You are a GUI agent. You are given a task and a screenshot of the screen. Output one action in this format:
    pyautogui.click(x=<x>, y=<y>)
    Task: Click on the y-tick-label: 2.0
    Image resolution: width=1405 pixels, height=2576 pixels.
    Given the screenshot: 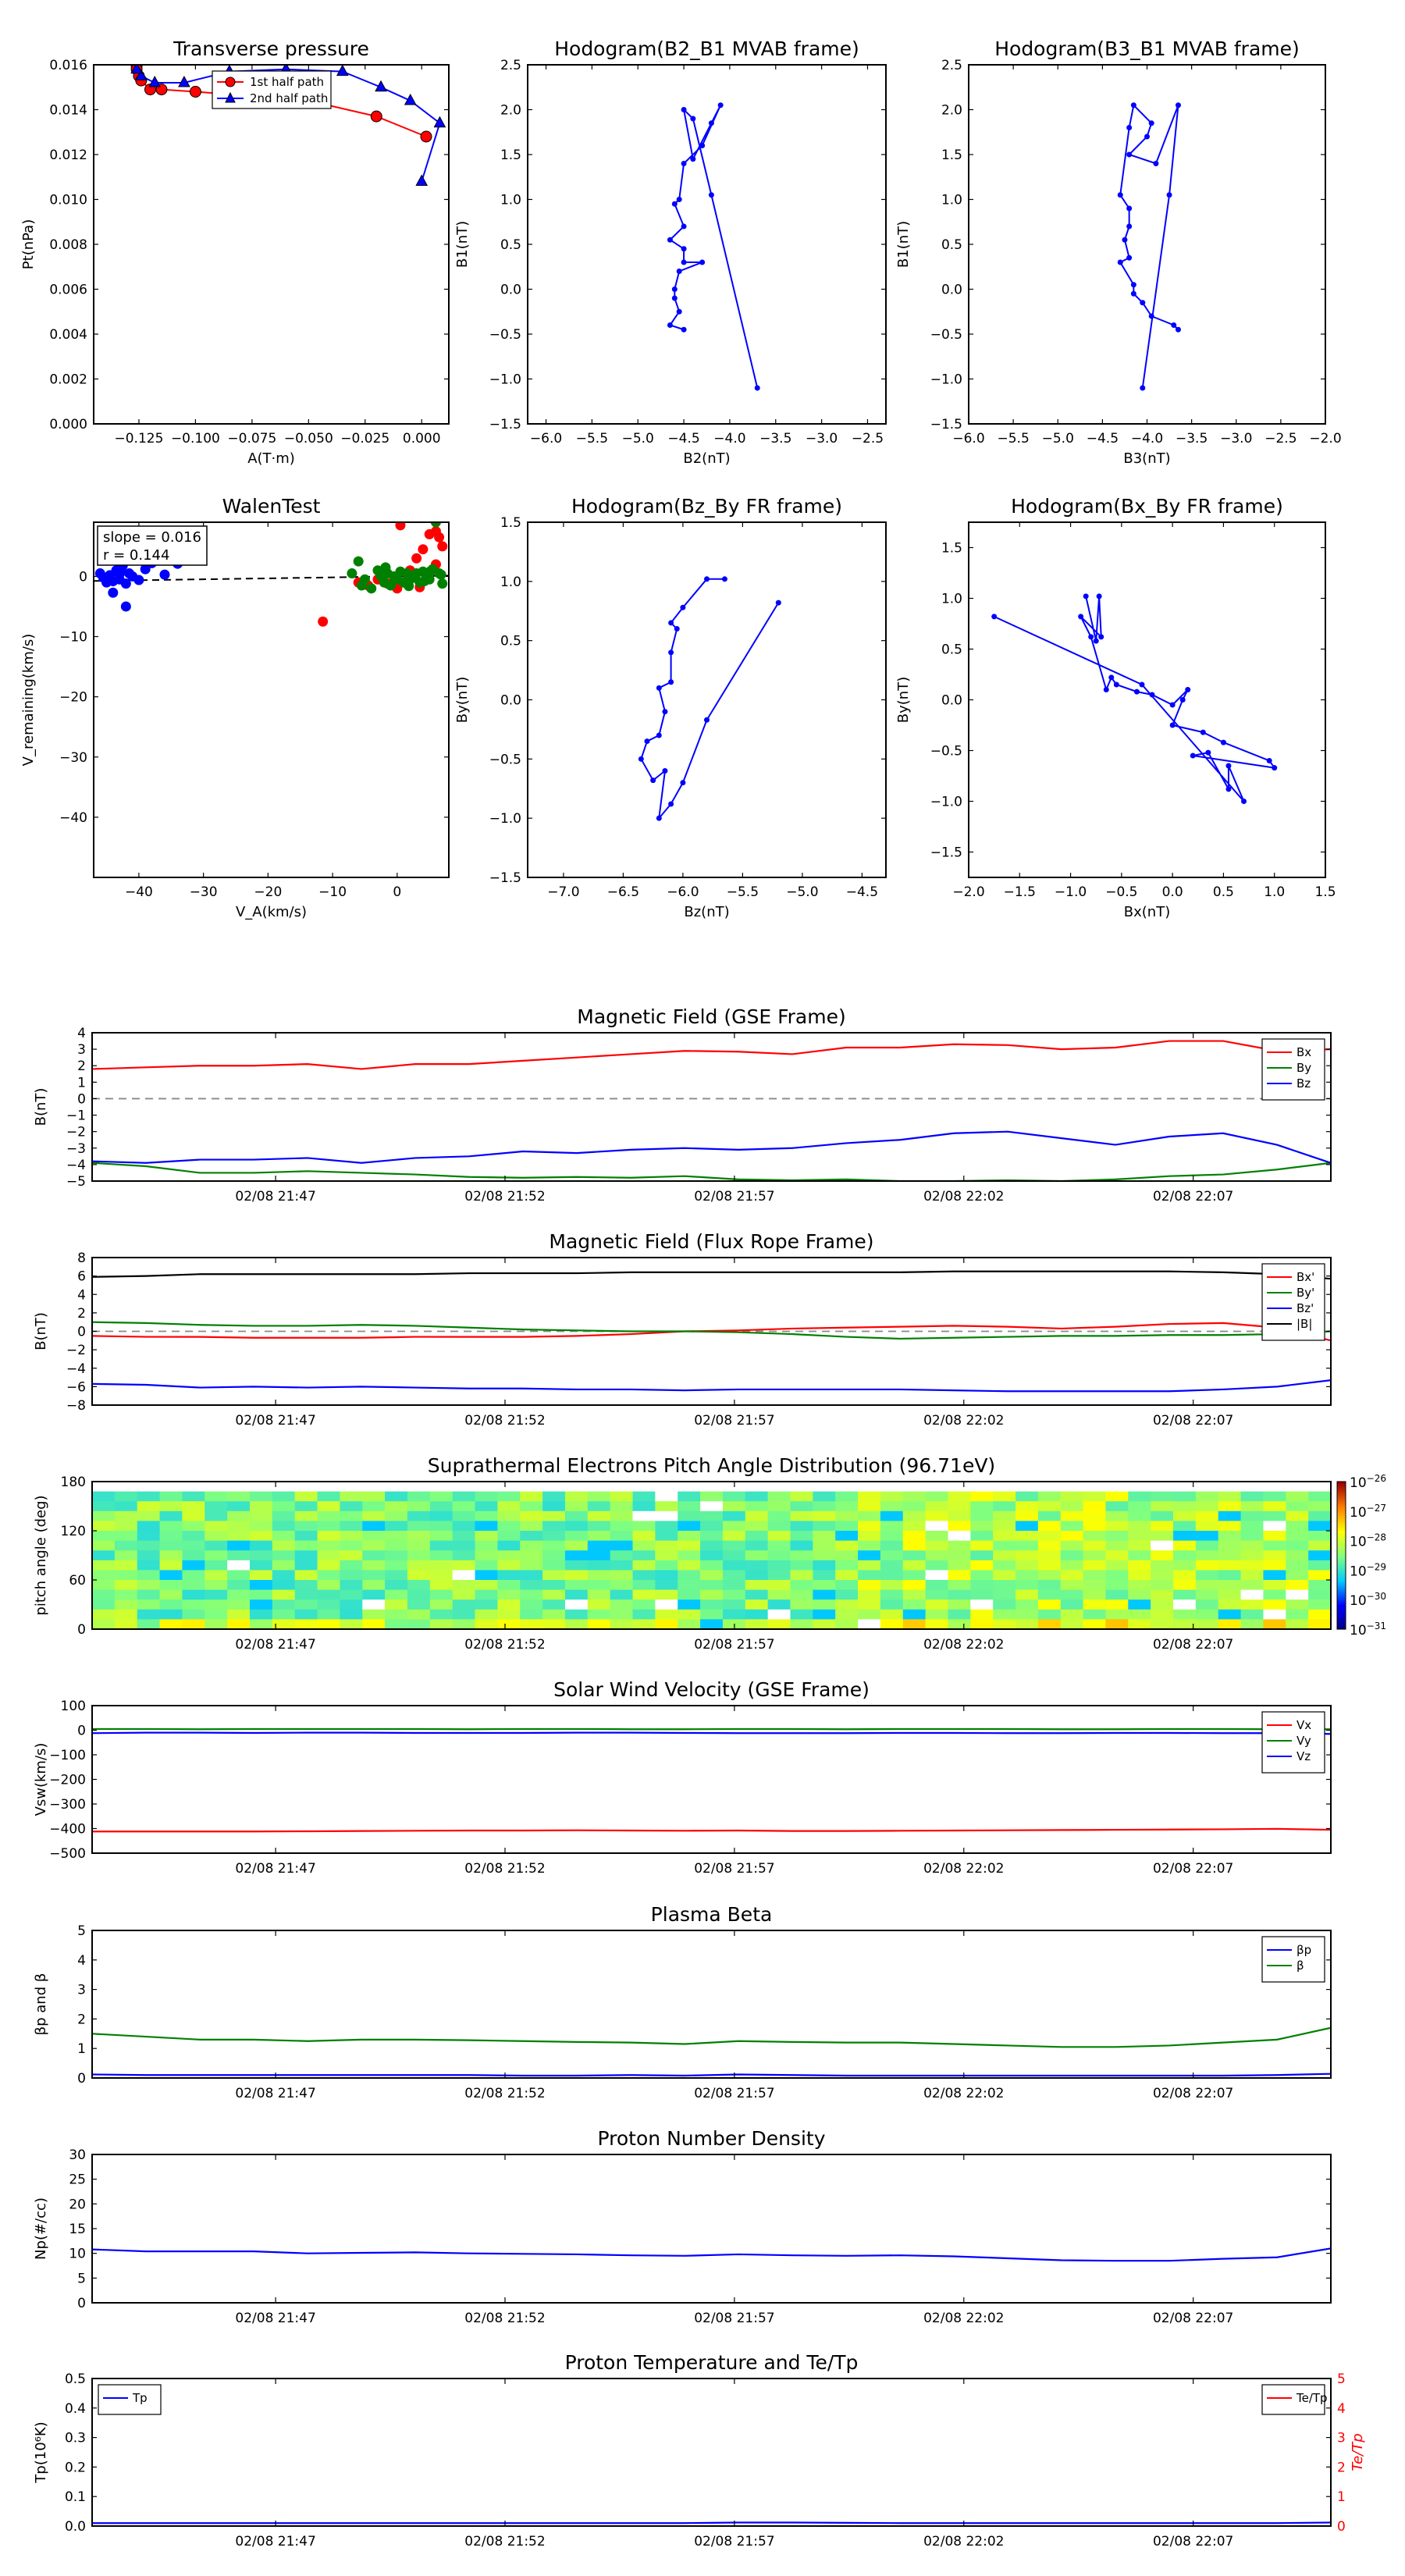 What is the action you would take?
    pyautogui.click(x=952, y=111)
    